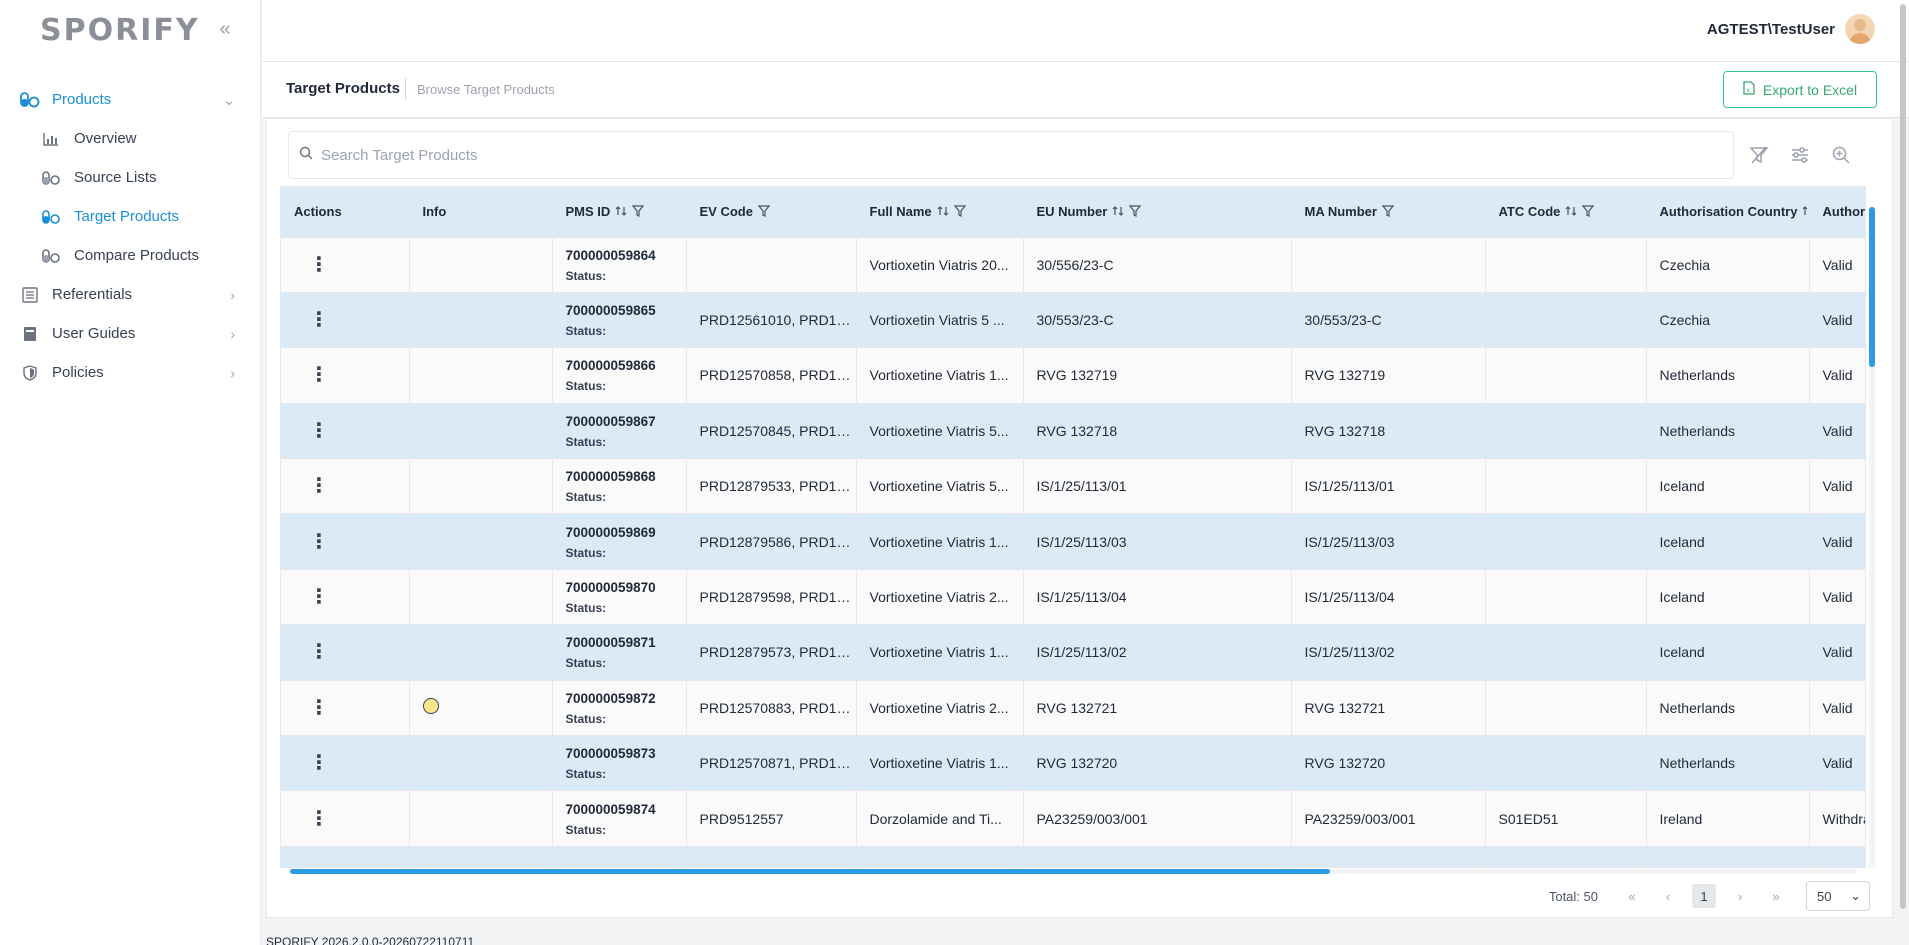  Describe the element at coordinates (1740, 896) in the screenshot. I see `next-page-button: ›` at that location.